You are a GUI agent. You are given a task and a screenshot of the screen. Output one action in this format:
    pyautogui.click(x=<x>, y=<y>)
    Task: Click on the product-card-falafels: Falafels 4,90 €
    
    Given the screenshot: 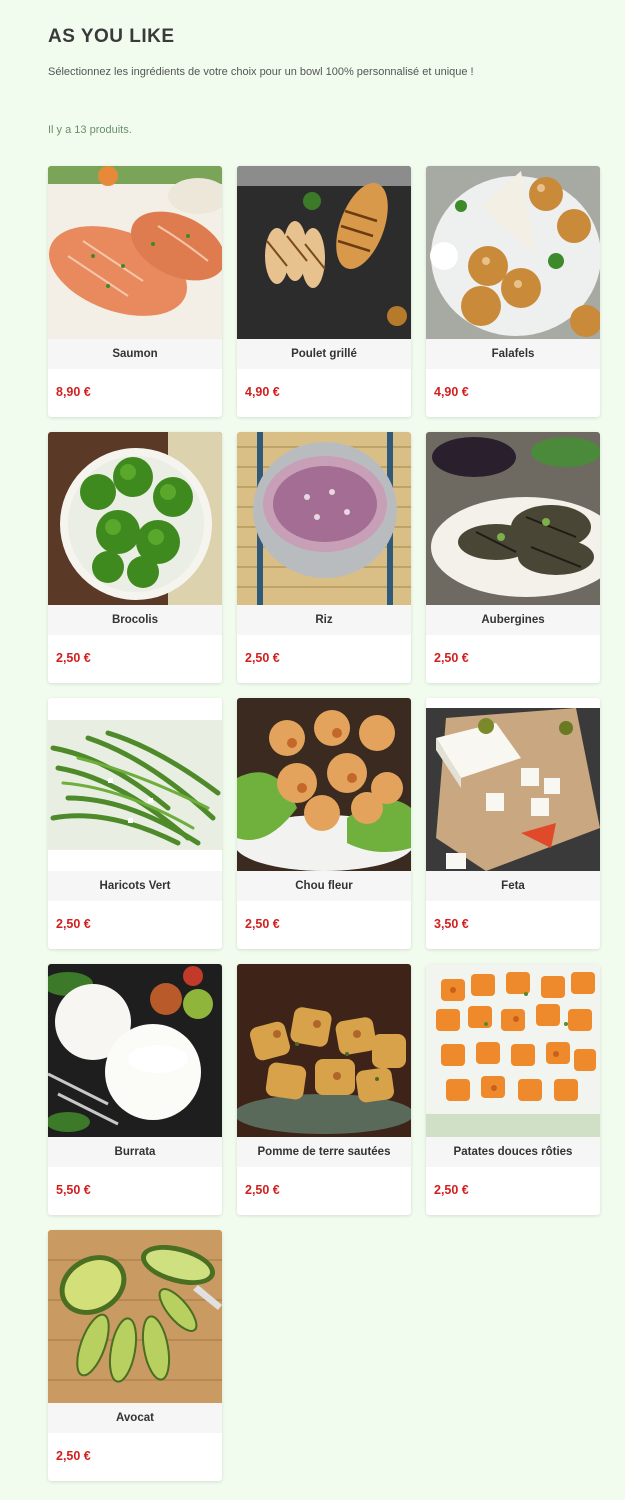 What is the action you would take?
    pyautogui.click(x=513, y=291)
    